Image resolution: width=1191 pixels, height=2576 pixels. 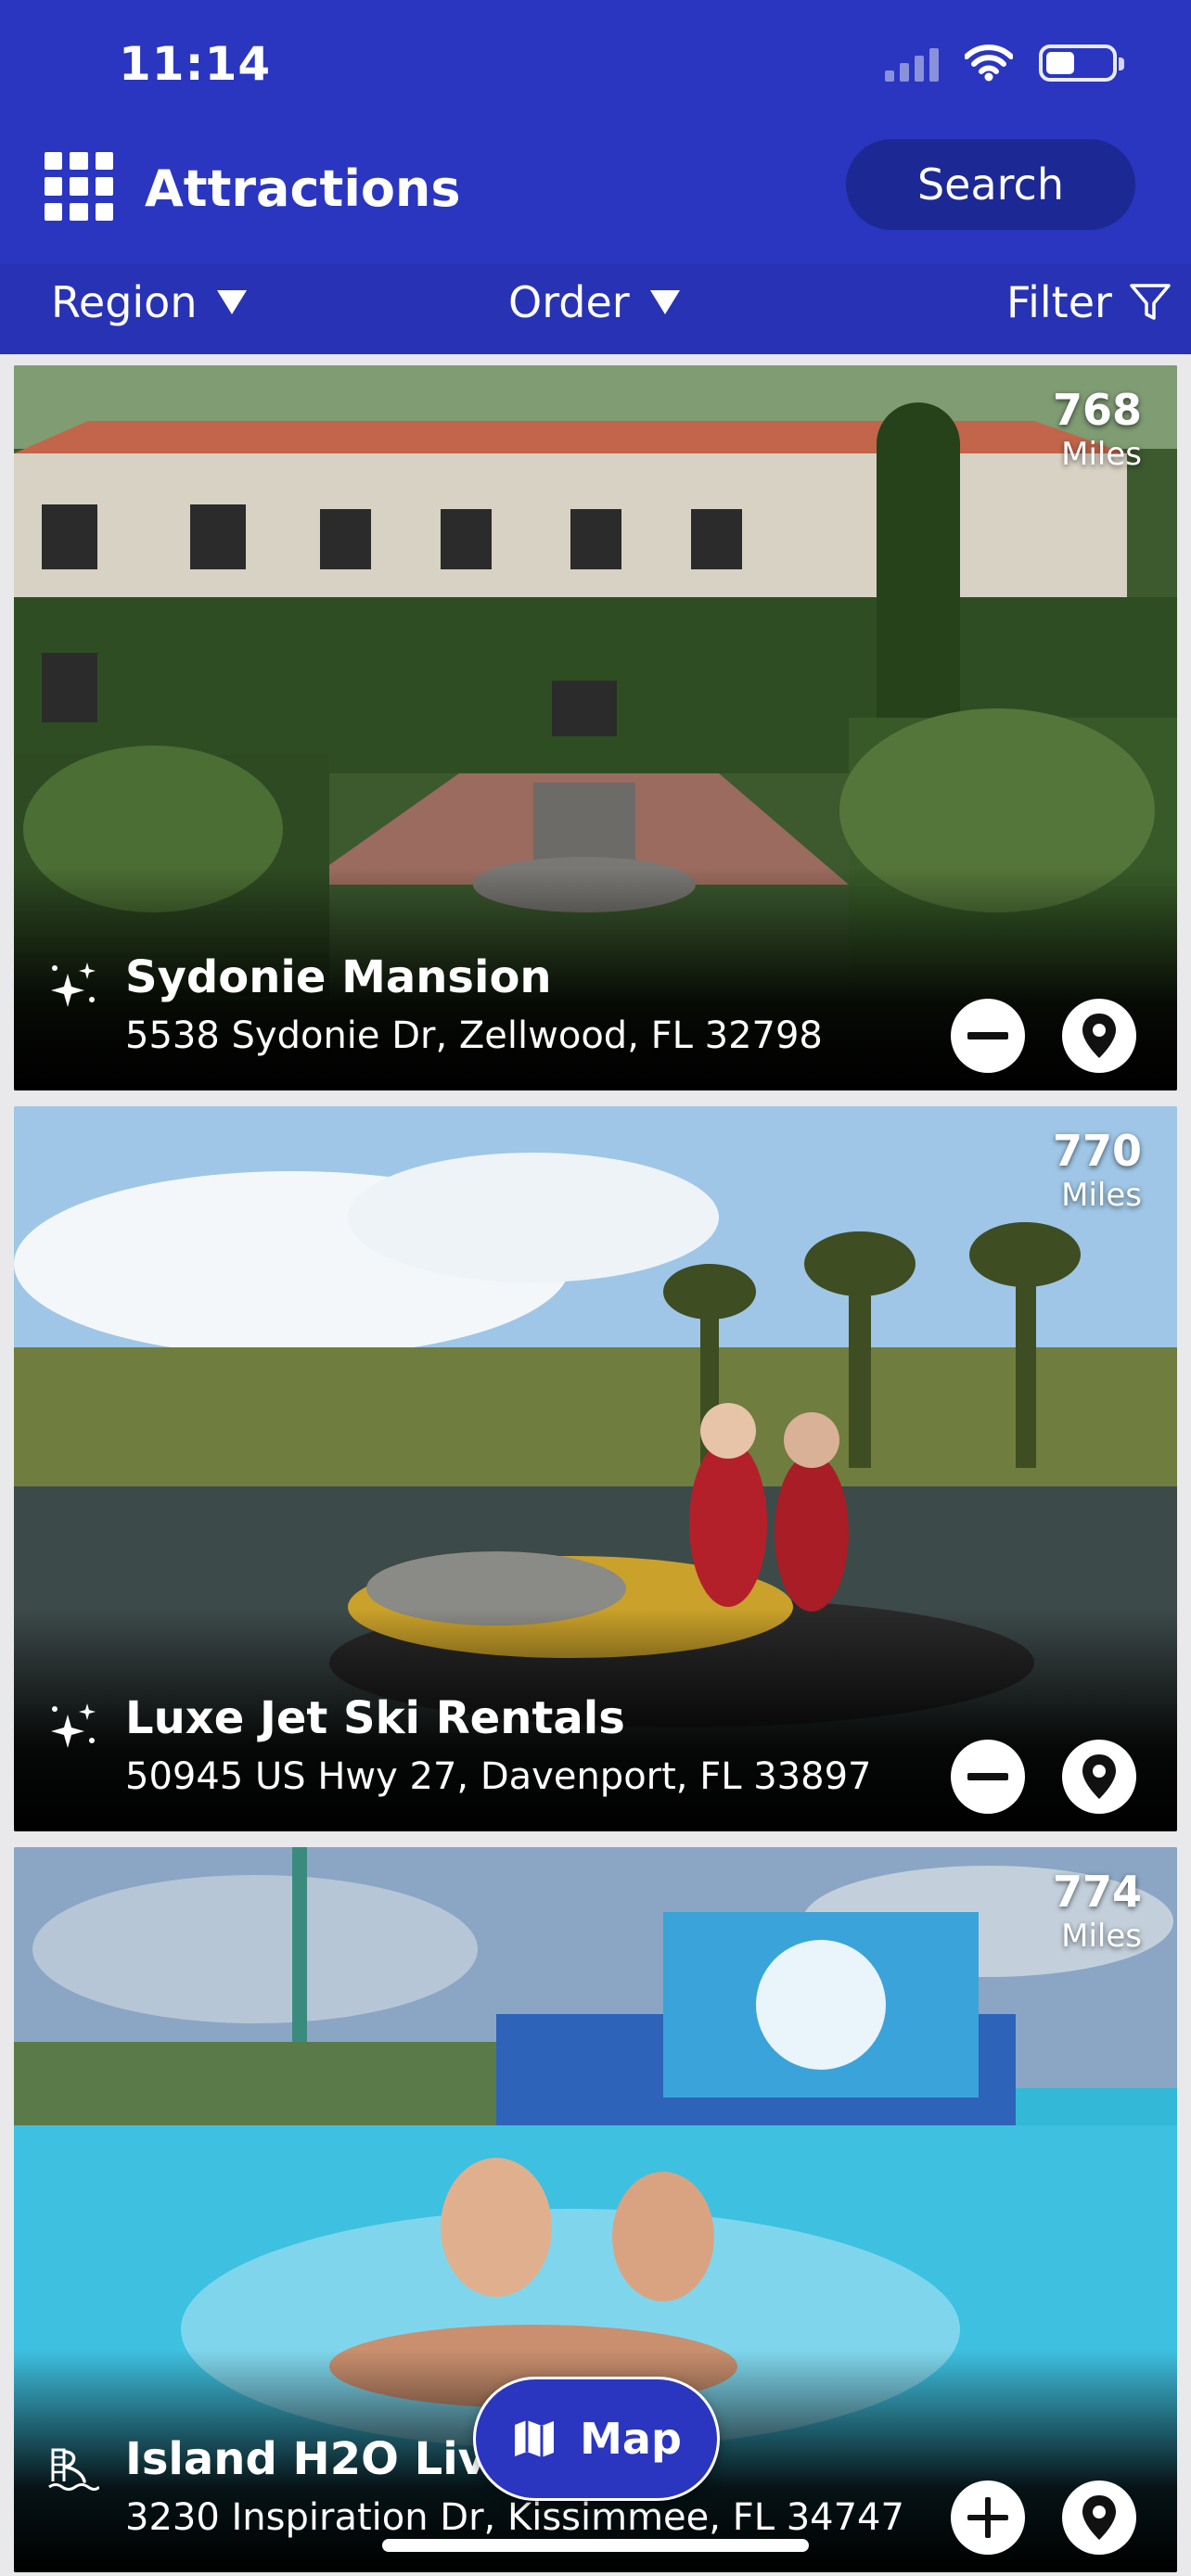 What do you see at coordinates (1097, 1892) in the screenshot?
I see `distance-value: 774` at bounding box center [1097, 1892].